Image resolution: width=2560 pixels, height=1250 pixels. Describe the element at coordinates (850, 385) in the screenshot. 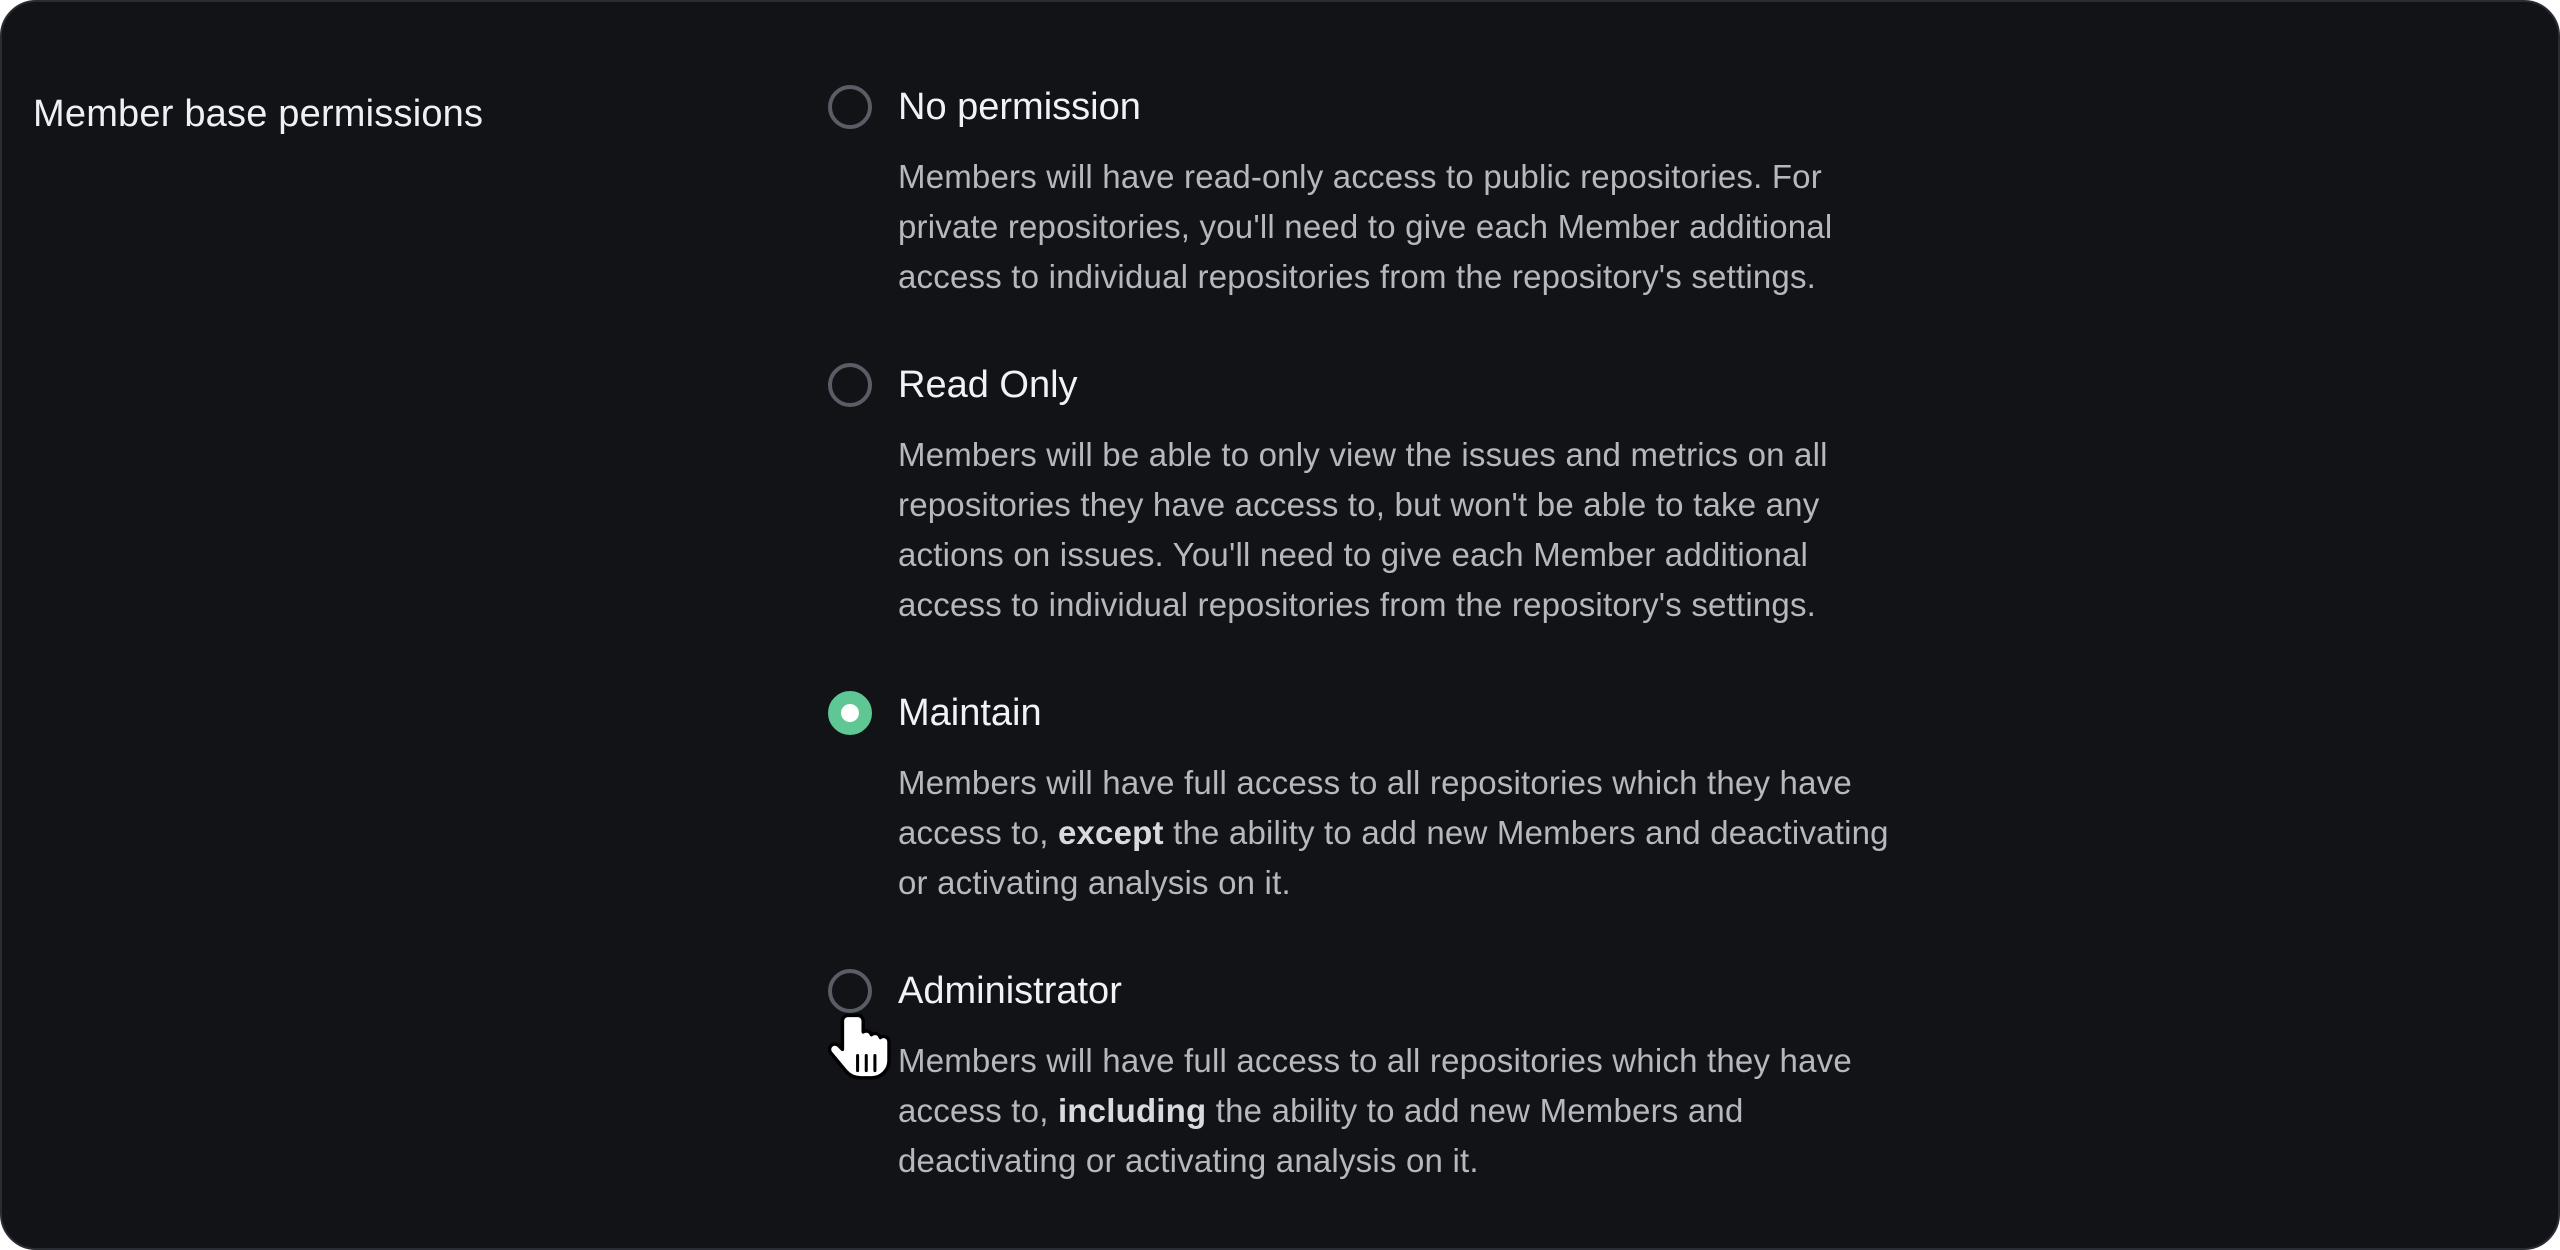

I see `radio-read-only` at that location.